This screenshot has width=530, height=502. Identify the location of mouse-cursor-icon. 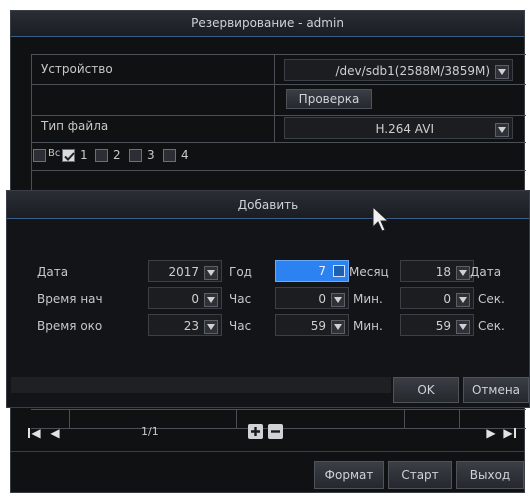
(381, 219).